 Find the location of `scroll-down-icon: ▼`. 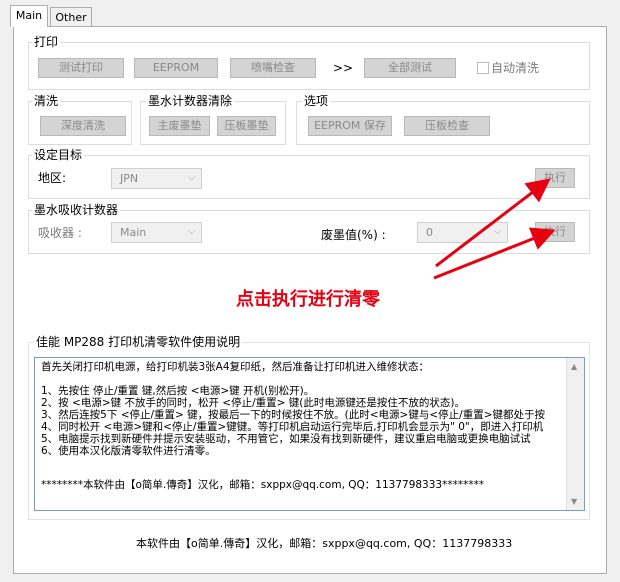

scroll-down-icon: ▼ is located at coordinates (574, 501).